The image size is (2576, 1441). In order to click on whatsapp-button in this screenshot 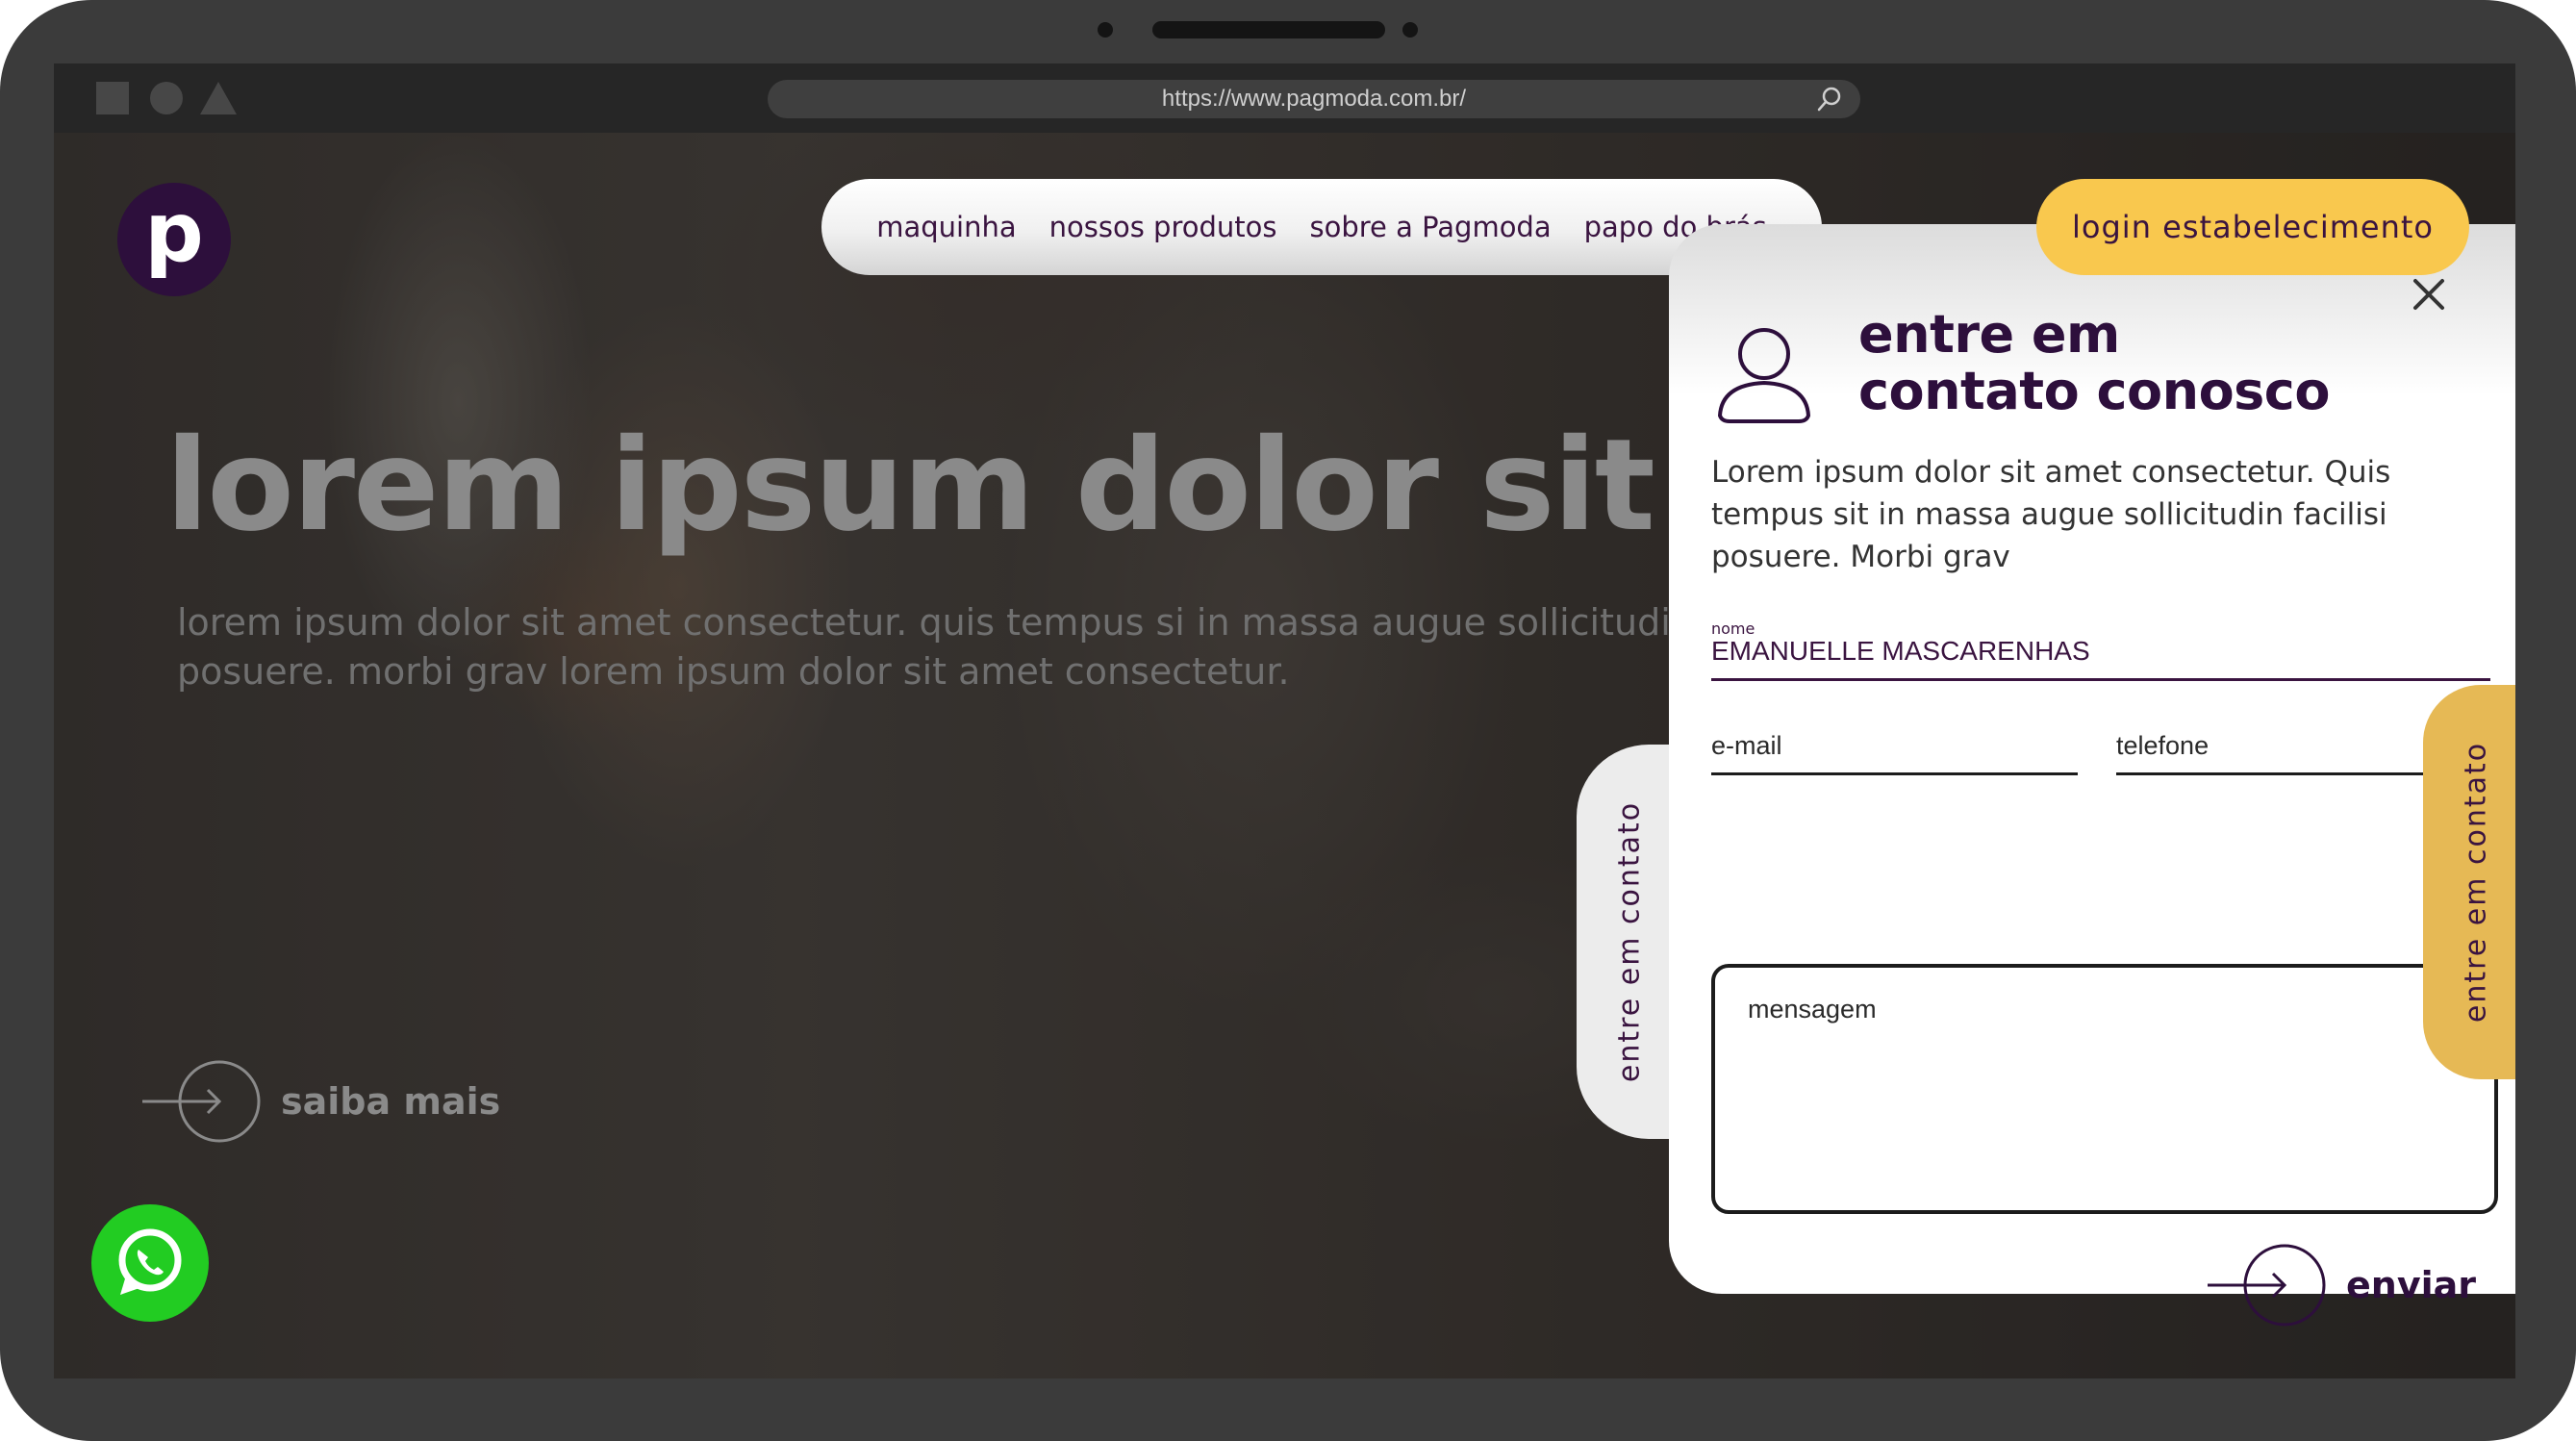, I will do `click(150, 1263)`.